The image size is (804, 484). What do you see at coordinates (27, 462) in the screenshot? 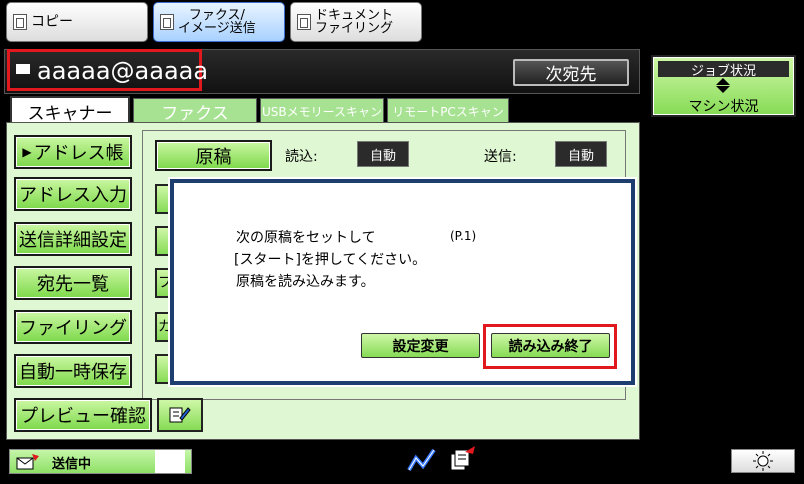
I see `send-mail-icon` at bounding box center [27, 462].